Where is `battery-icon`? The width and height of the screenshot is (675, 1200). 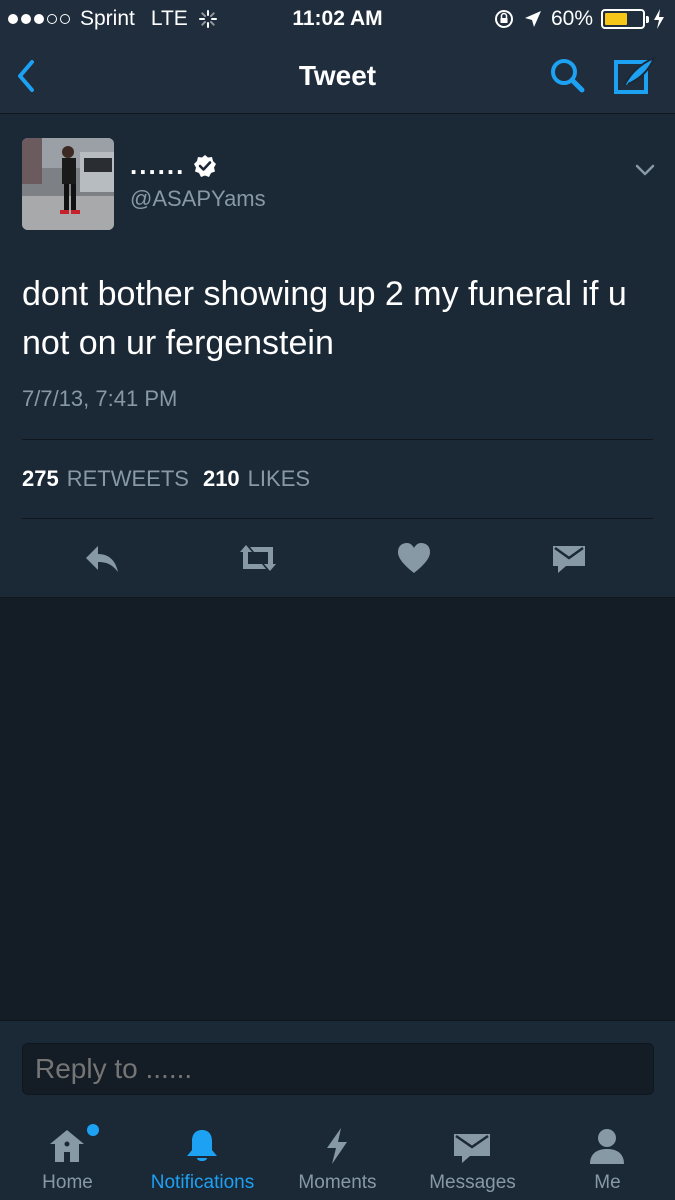 battery-icon is located at coordinates (625, 19).